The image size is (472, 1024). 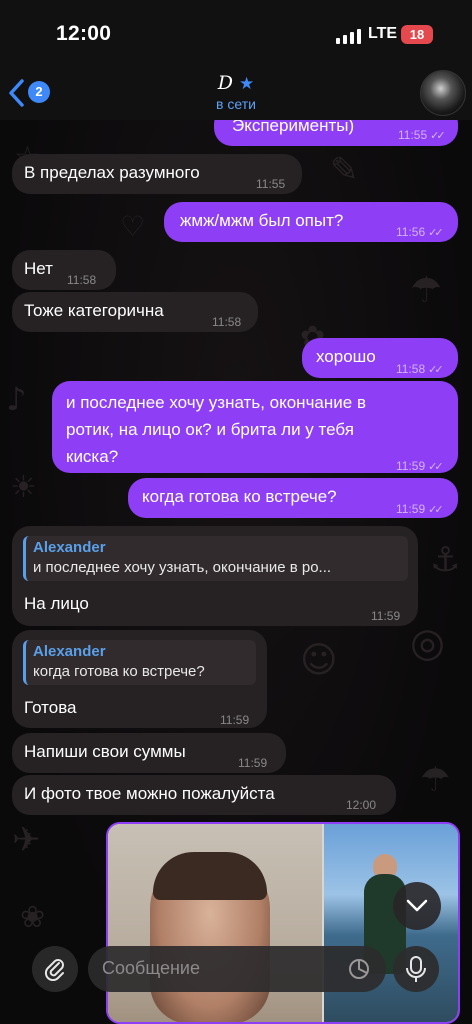 I want to click on message-text: Нет, so click(x=38, y=268).